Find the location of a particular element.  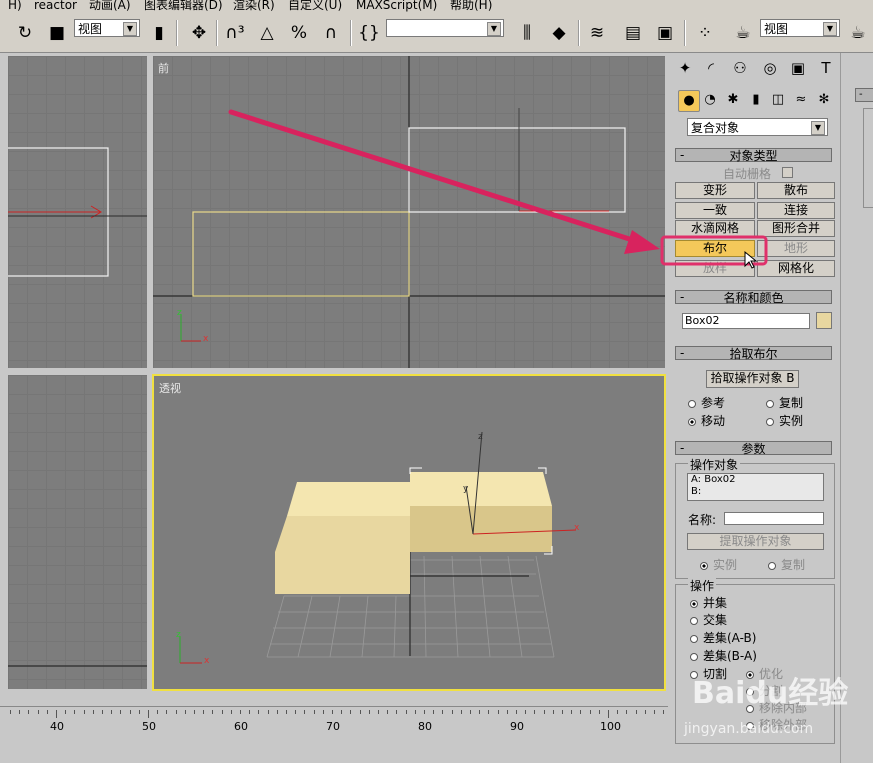

mouse-cursor-icon is located at coordinates (751, 259).